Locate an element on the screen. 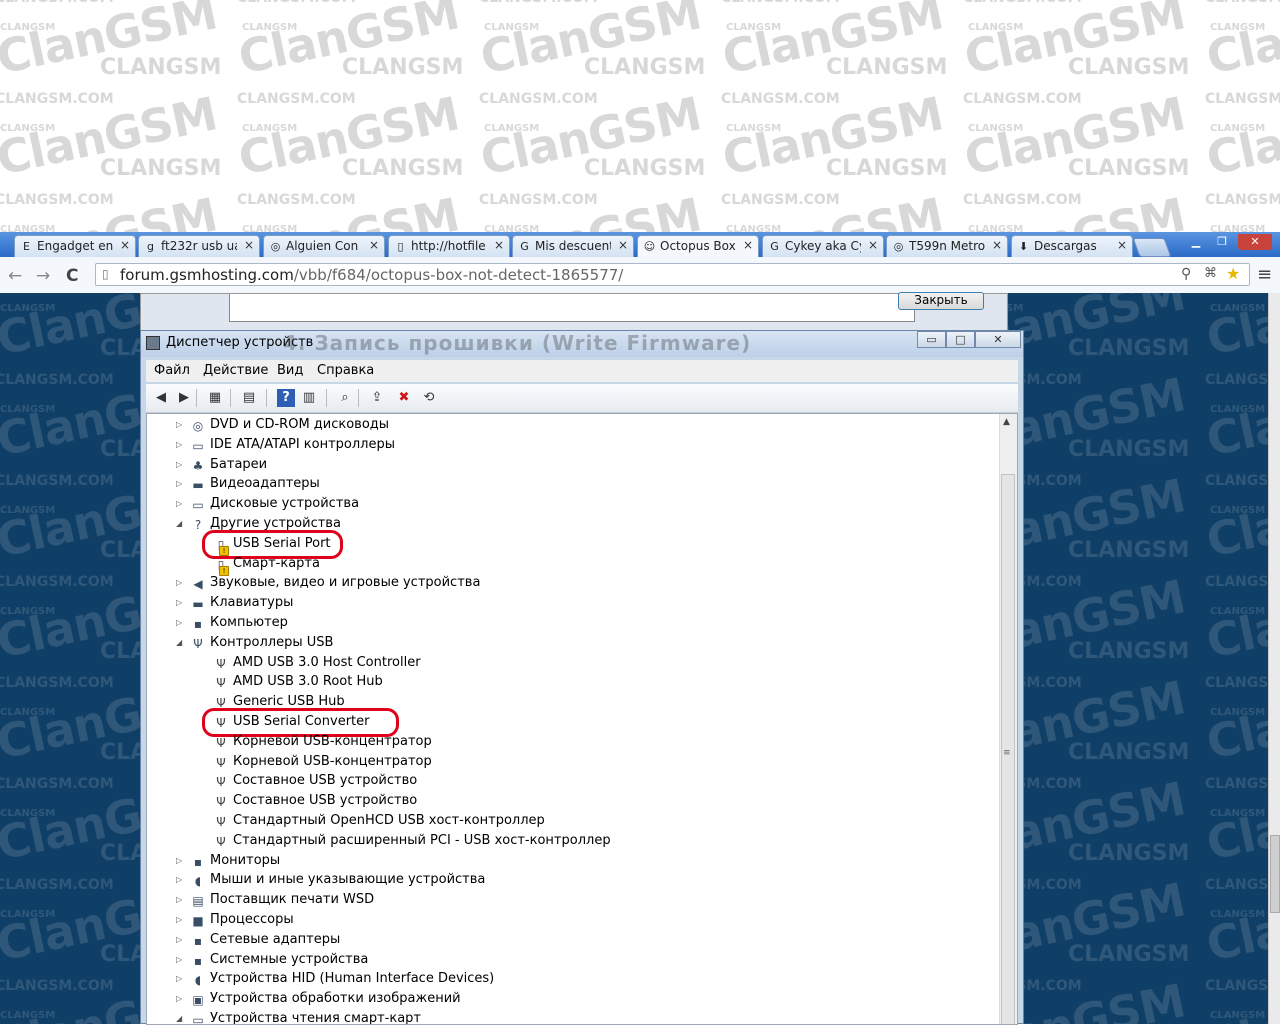  toolbar-icon-5: ▥ is located at coordinates (309, 398).